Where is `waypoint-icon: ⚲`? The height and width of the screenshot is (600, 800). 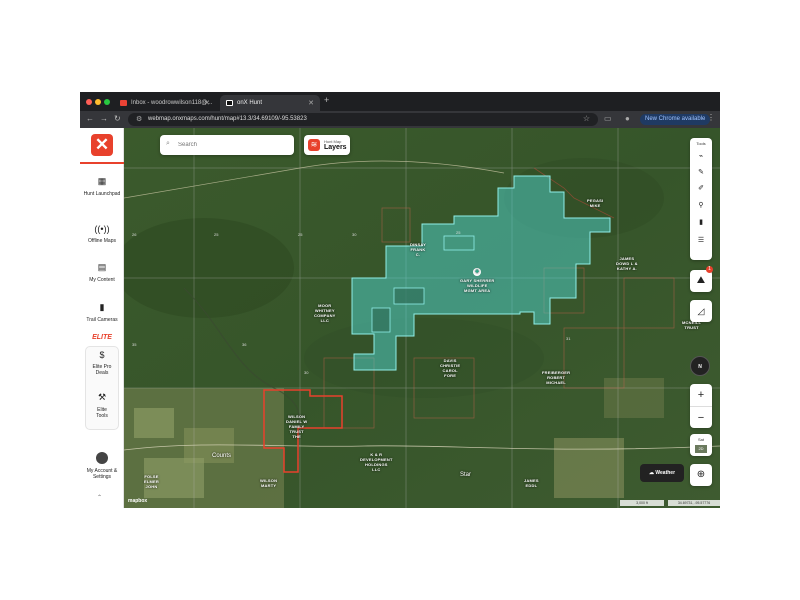 waypoint-icon: ⚲ is located at coordinates (701, 205).